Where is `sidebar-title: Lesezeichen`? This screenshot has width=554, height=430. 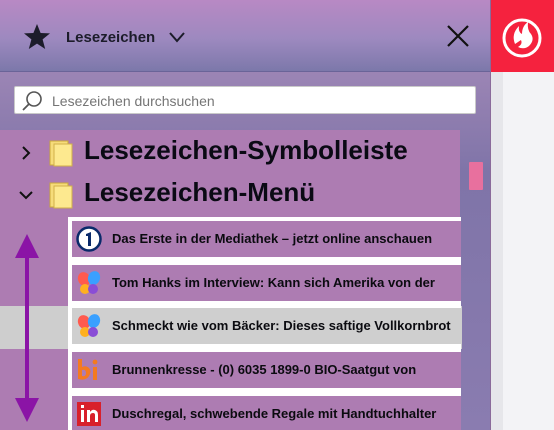
sidebar-title: Lesezeichen is located at coordinates (110, 37).